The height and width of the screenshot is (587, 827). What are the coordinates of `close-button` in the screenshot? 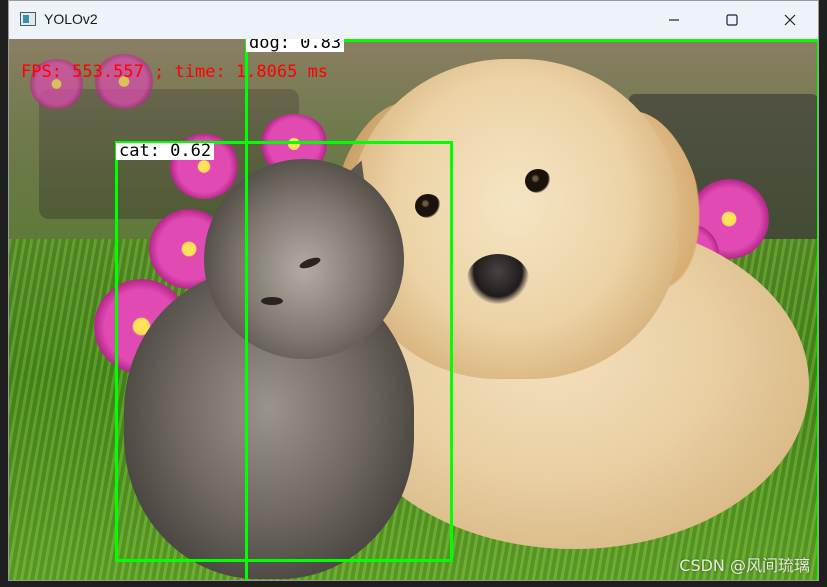 It's located at (789, 20).